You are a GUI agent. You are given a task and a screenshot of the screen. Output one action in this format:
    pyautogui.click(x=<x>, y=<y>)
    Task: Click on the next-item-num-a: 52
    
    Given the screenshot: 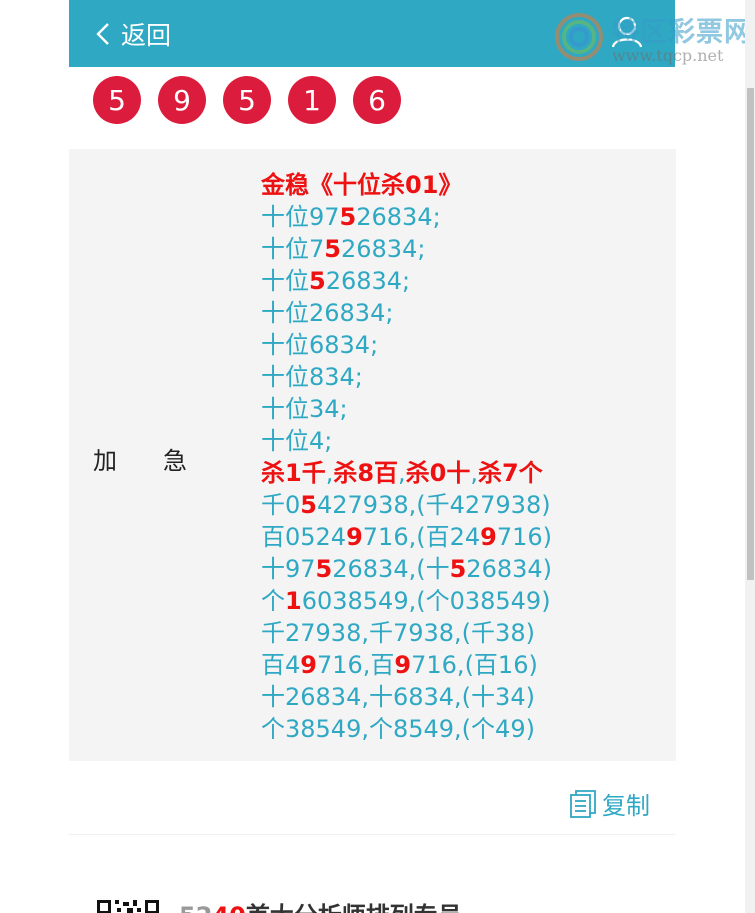 What is the action you would take?
    pyautogui.click(x=195, y=907)
    